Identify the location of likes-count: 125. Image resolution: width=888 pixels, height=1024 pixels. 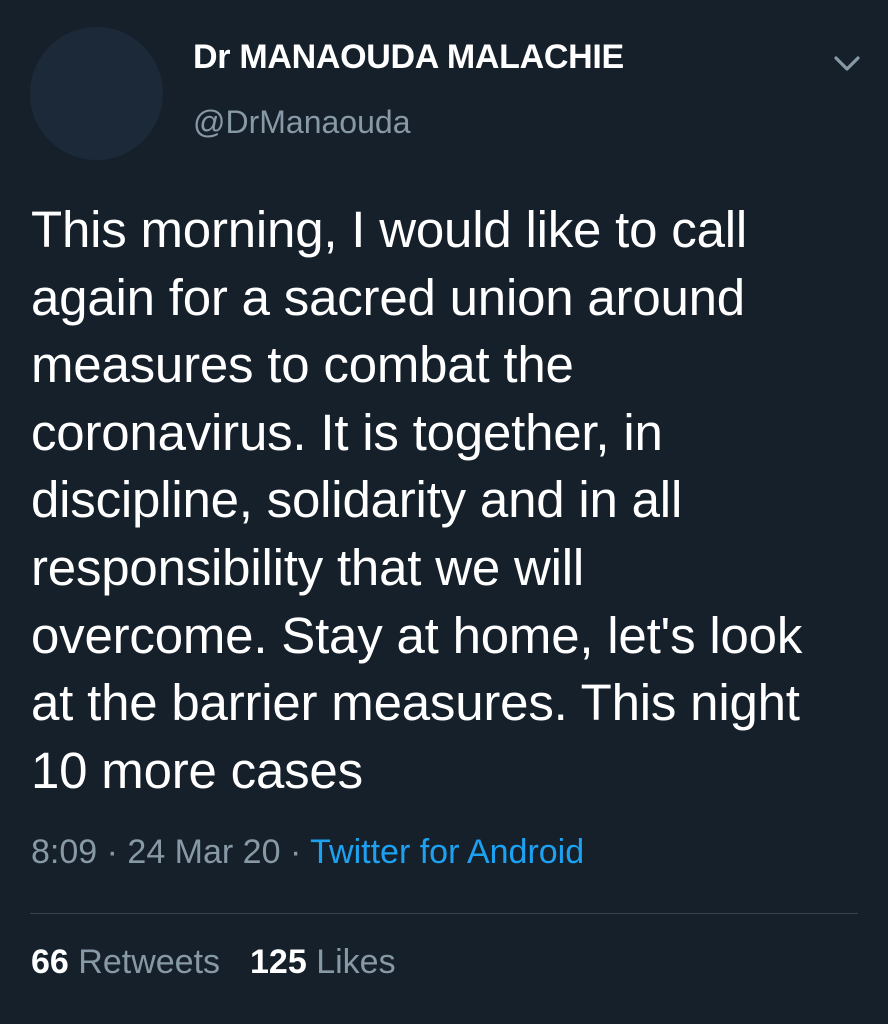
(278, 962).